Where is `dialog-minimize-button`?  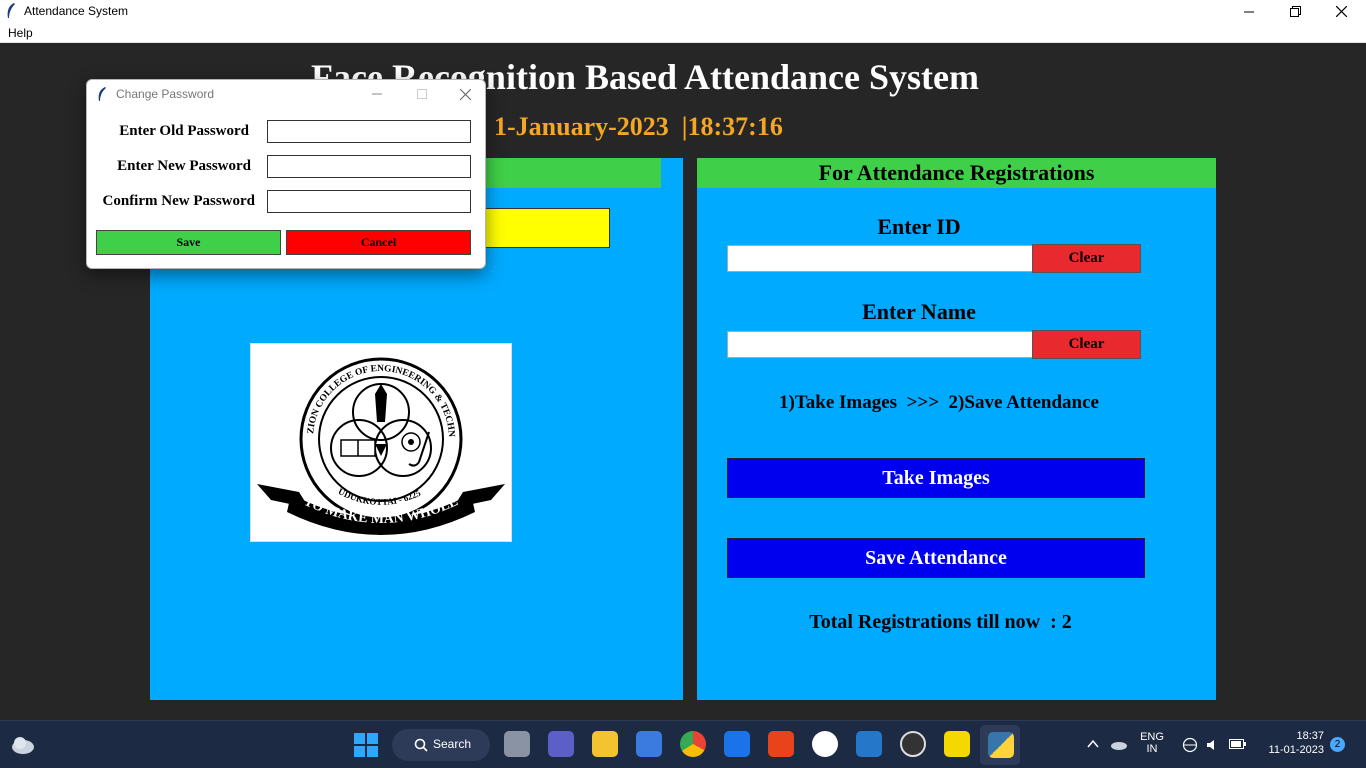 dialog-minimize-button is located at coordinates (377, 94).